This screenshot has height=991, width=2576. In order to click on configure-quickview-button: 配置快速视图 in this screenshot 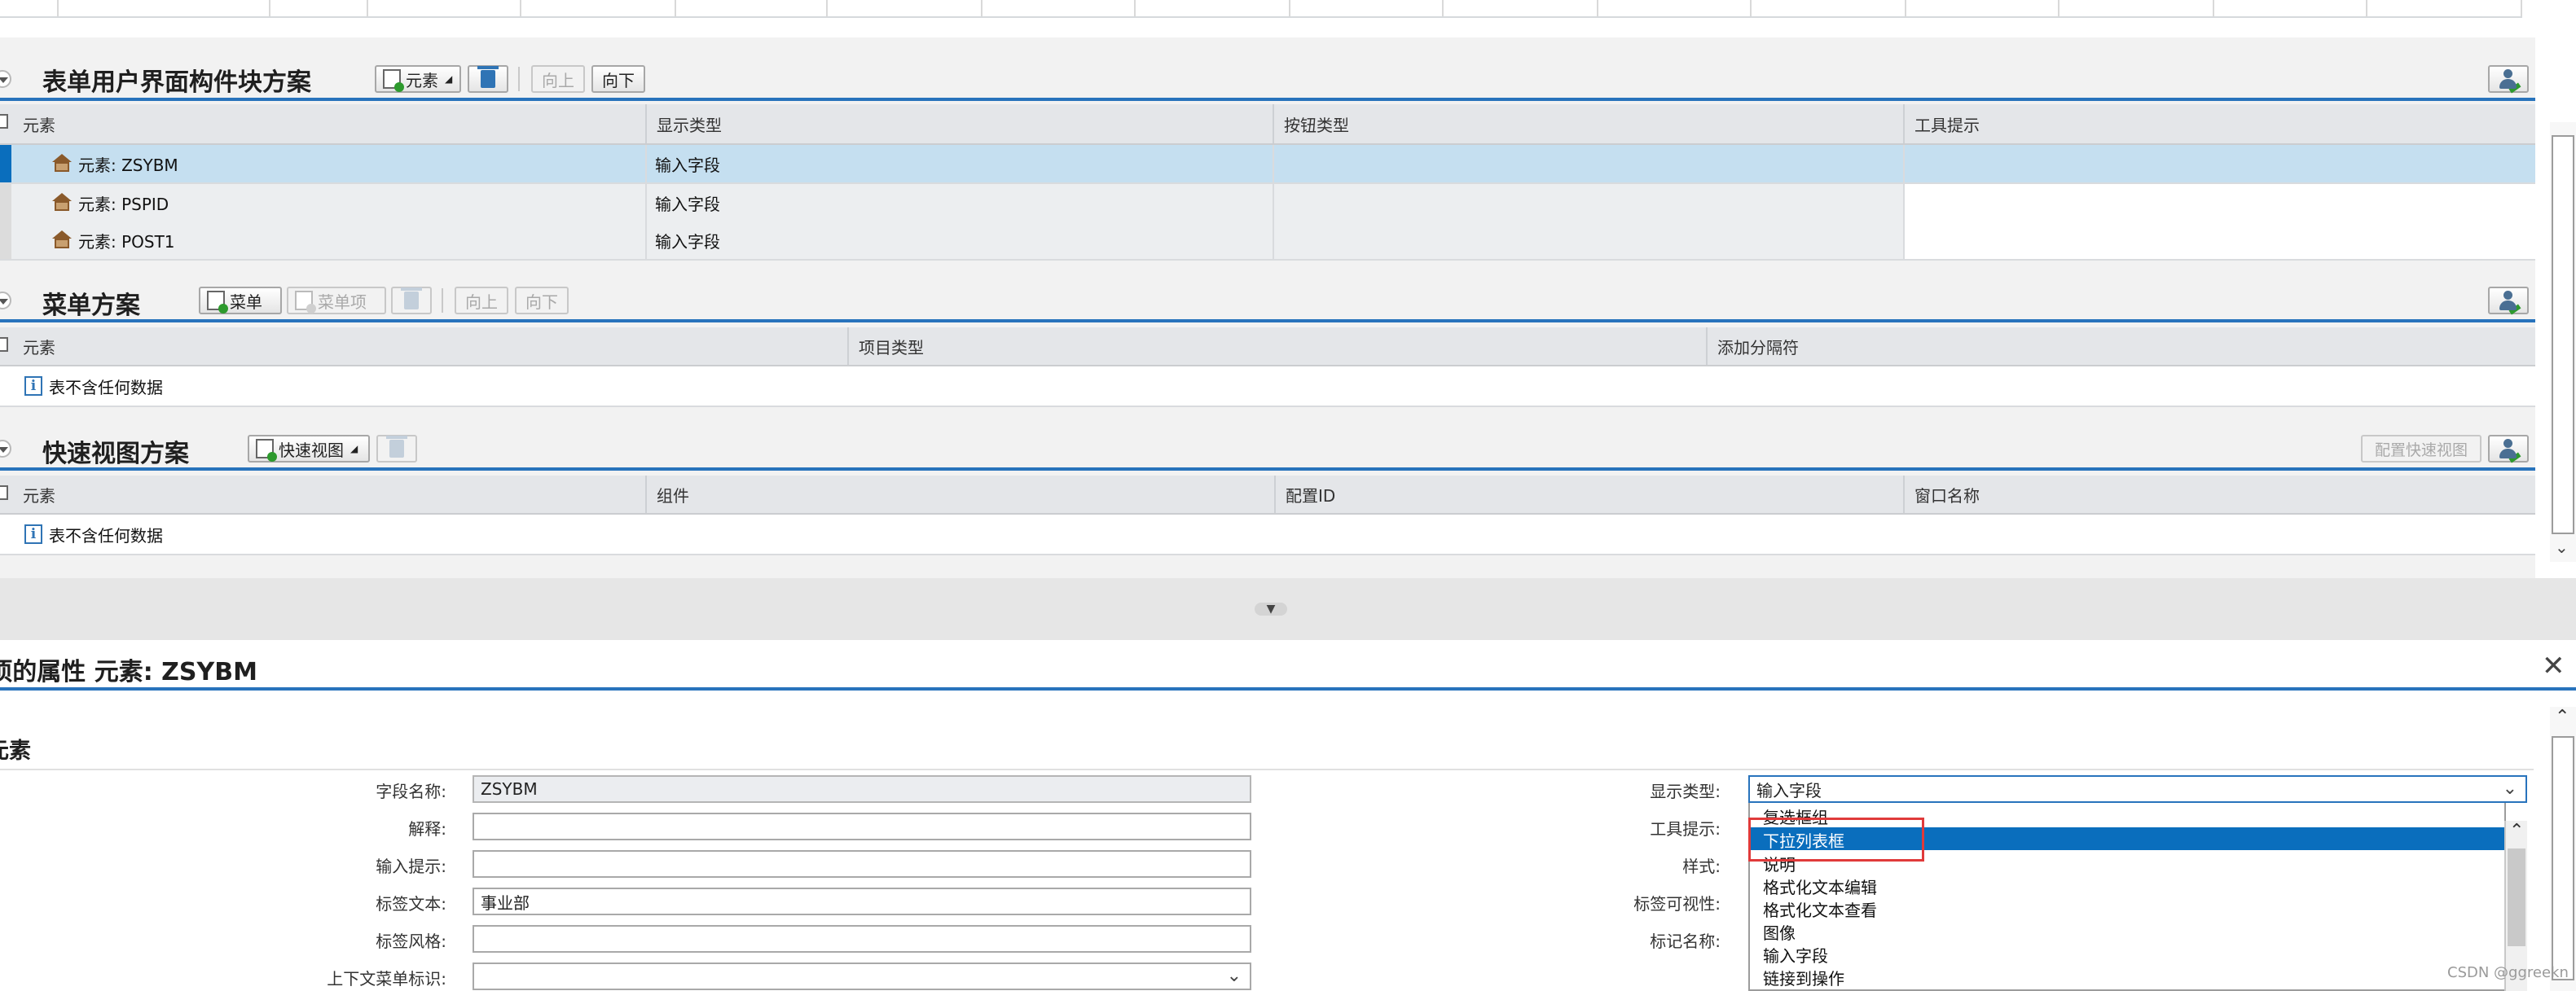, I will do `click(2421, 449)`.